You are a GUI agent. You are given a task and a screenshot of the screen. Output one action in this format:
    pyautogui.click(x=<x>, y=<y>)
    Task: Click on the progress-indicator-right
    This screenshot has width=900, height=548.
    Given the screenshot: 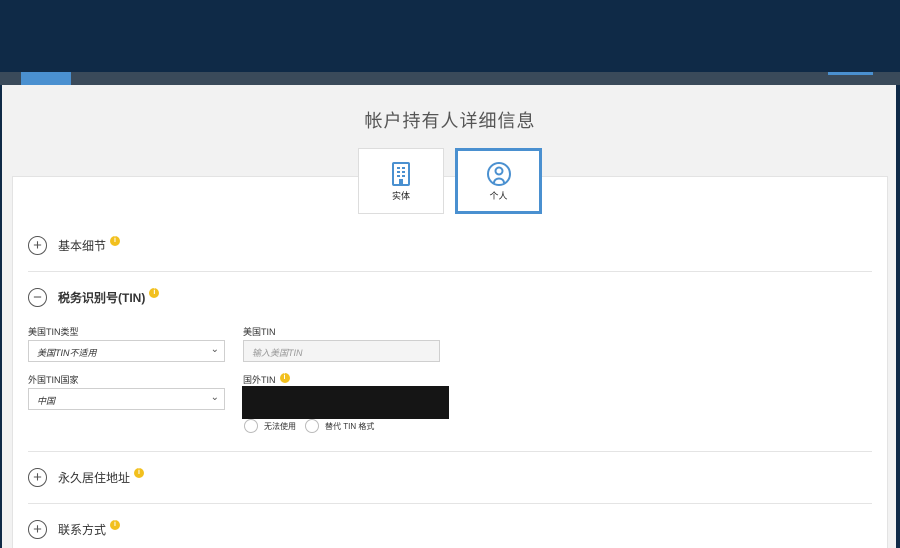 What is the action you would take?
    pyautogui.click(x=850, y=73)
    